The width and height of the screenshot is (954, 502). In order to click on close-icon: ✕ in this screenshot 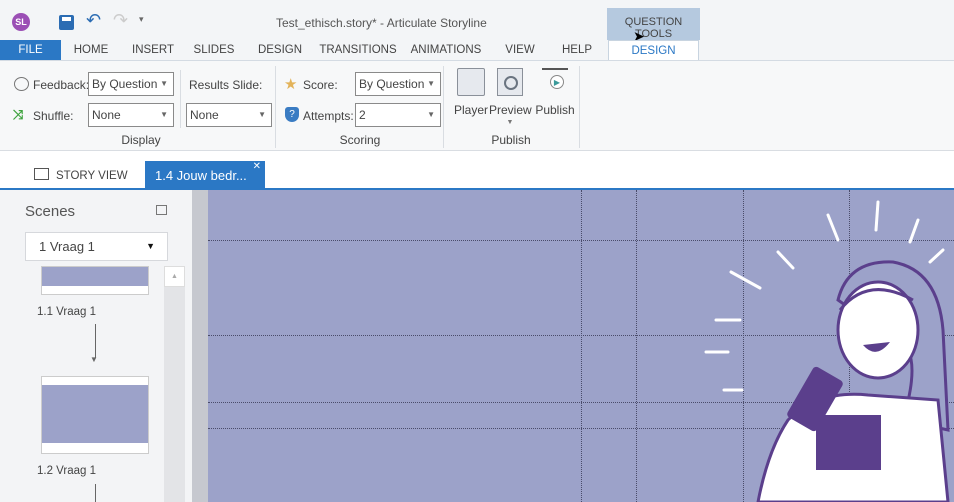, I will do `click(257, 166)`.